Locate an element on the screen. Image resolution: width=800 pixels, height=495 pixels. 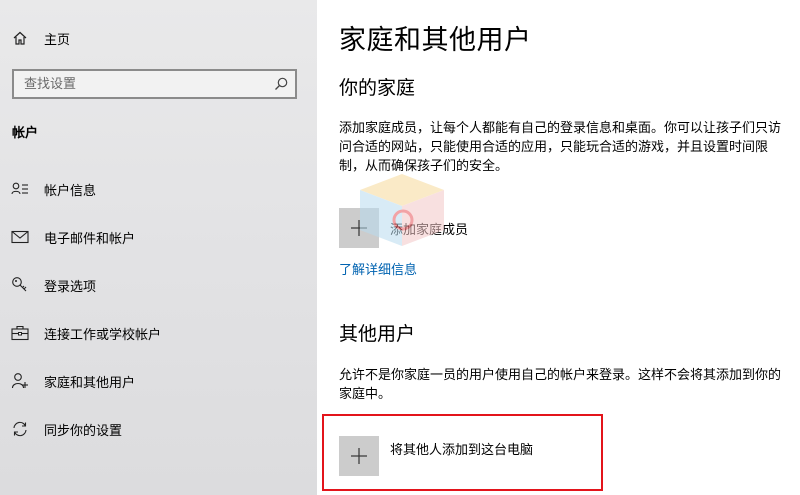
briefcase-icon is located at coordinates (20, 333).